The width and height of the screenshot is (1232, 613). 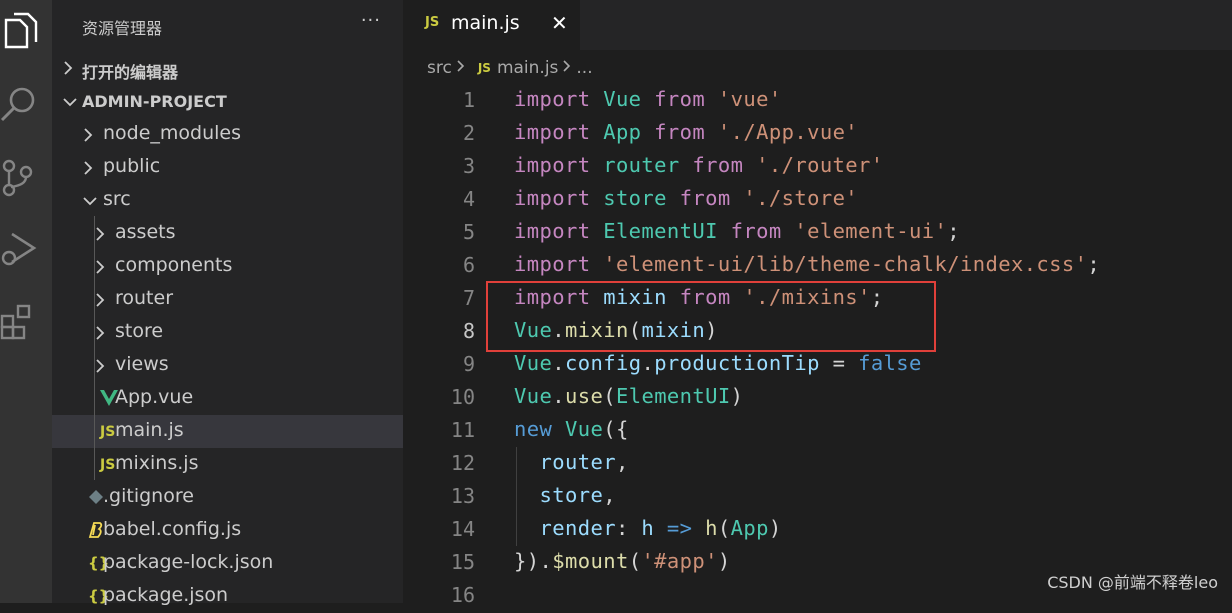 I want to click on code-token: './router', so click(x=820, y=165).